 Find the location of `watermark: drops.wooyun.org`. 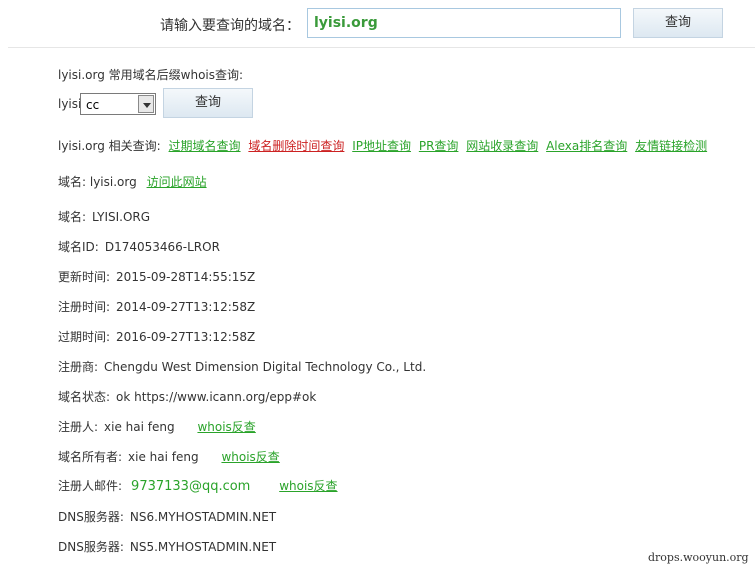

watermark: drops.wooyun.org is located at coordinates (698, 557).